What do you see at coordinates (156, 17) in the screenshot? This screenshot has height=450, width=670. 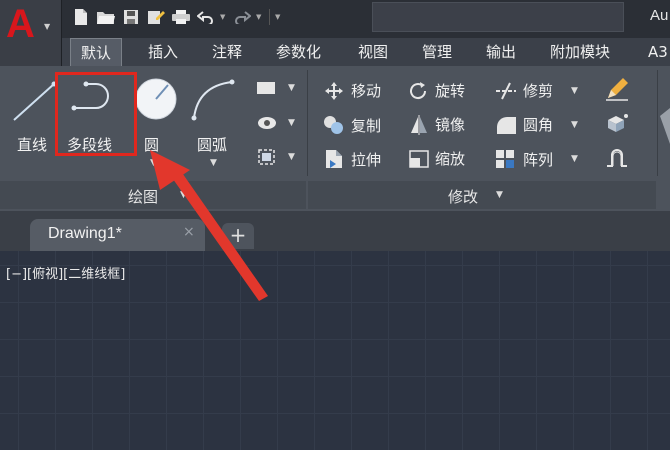 I see `save-as-icon` at bounding box center [156, 17].